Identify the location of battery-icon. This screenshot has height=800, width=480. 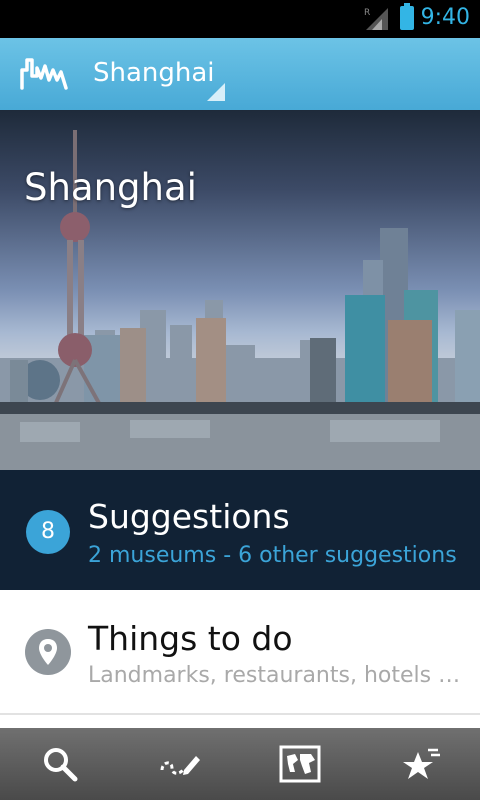
(407, 16).